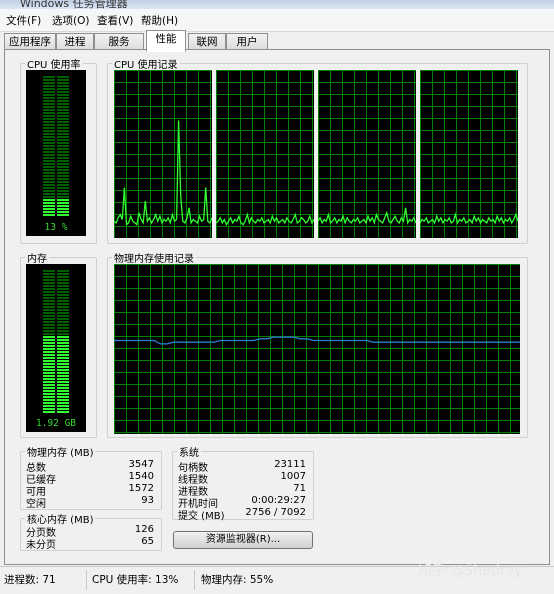 This screenshot has width=554, height=594. What do you see at coordinates (207, 41) in the screenshot?
I see `tab-networking: 联网` at bounding box center [207, 41].